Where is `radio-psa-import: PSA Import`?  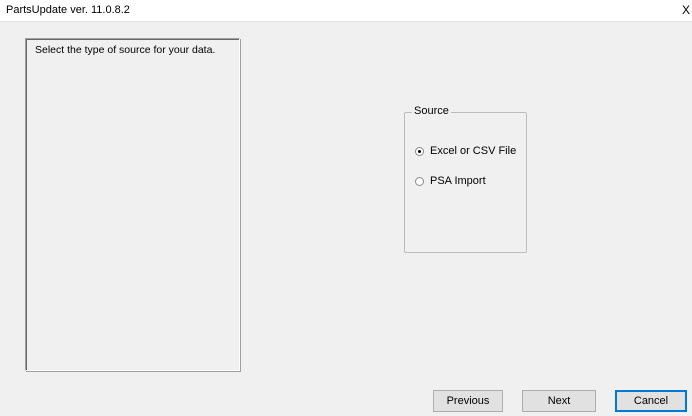 radio-psa-import: PSA Import is located at coordinates (450, 181).